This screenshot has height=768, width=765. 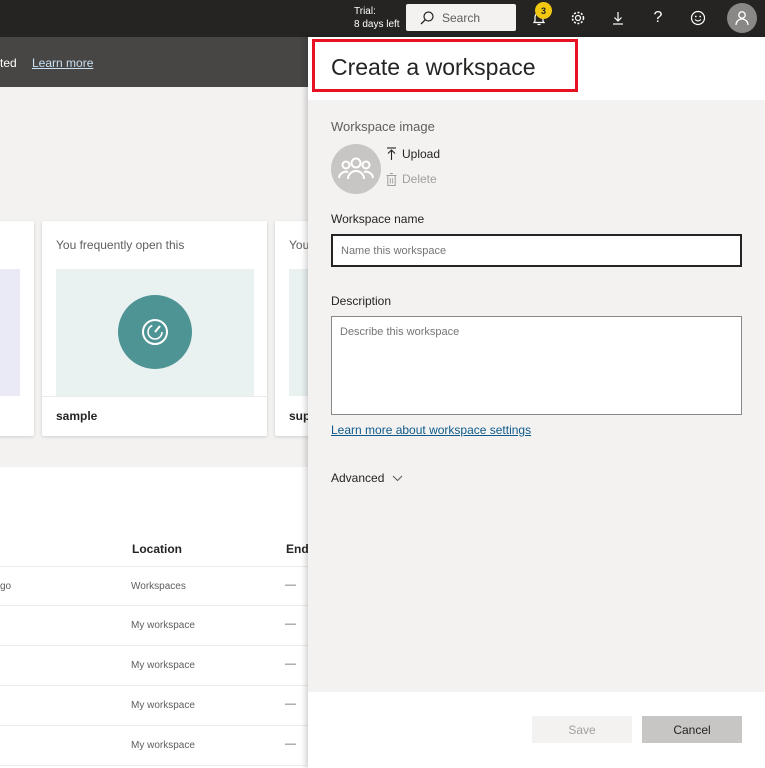 I want to click on card-name: sample, so click(x=77, y=416).